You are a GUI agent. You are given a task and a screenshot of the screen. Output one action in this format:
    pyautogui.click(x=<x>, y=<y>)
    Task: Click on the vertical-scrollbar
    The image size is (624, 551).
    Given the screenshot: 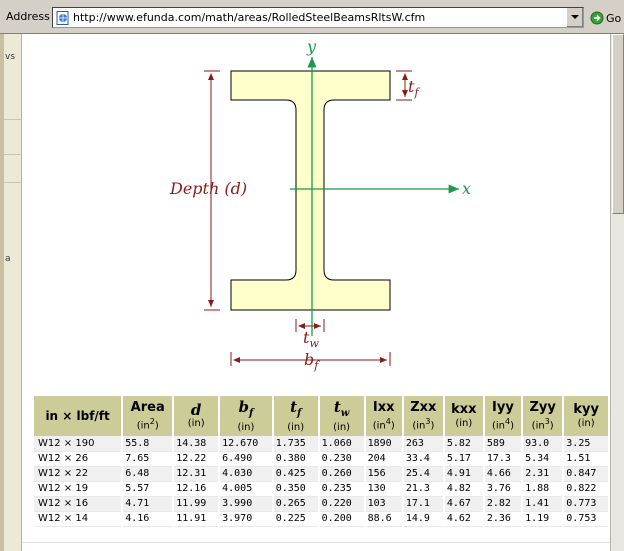 What is the action you would take?
    pyautogui.click(x=617, y=292)
    